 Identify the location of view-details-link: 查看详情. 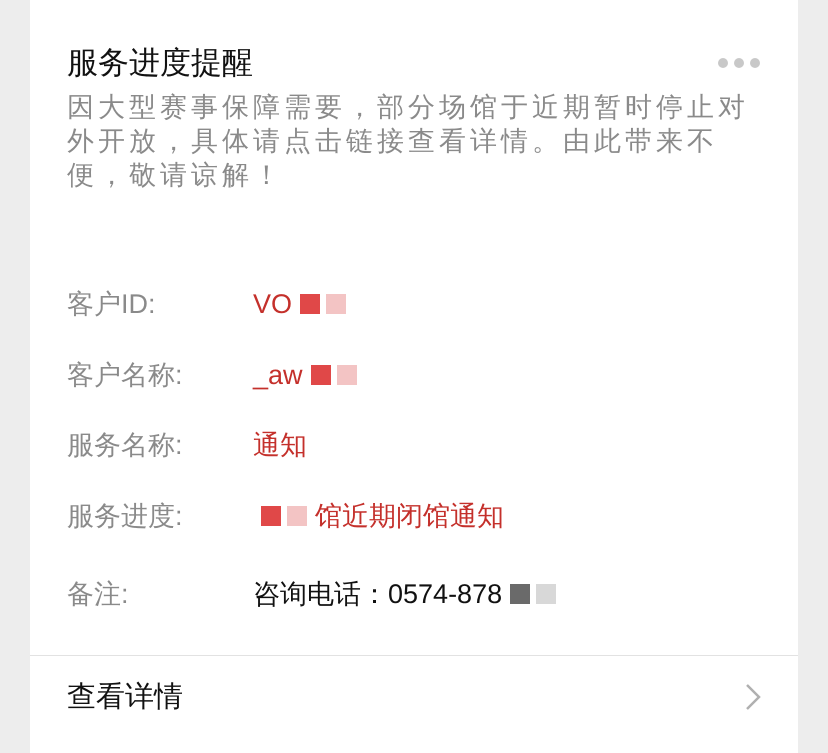
(125, 697).